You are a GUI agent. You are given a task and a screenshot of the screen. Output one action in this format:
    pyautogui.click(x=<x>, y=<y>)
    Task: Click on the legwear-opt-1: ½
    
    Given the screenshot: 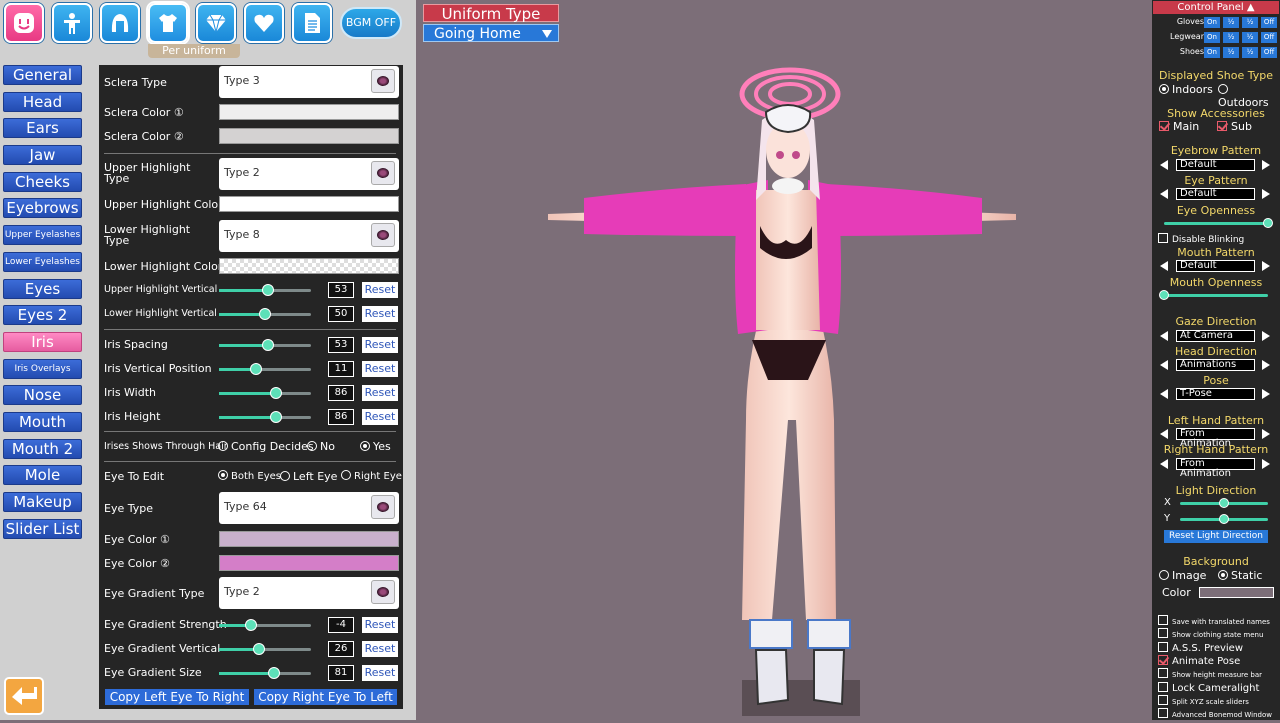 What is the action you would take?
    pyautogui.click(x=1231, y=37)
    